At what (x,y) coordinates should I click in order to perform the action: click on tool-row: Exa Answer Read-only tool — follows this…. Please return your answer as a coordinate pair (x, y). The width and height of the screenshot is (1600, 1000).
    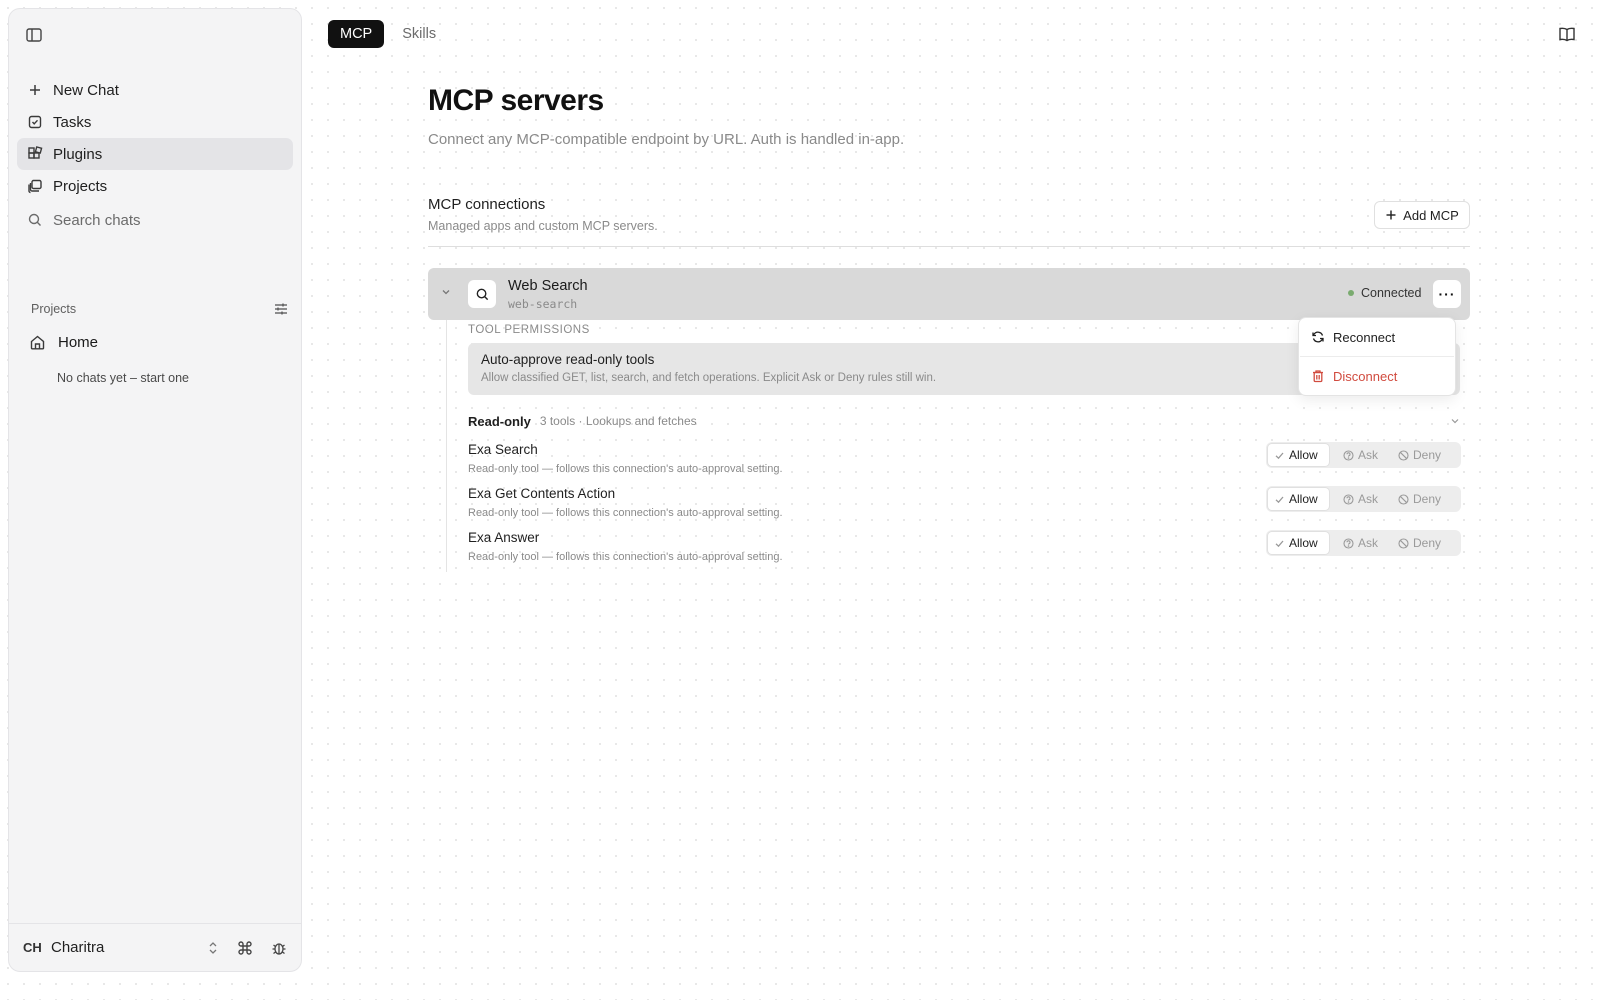
    Looking at the image, I should click on (964, 550).